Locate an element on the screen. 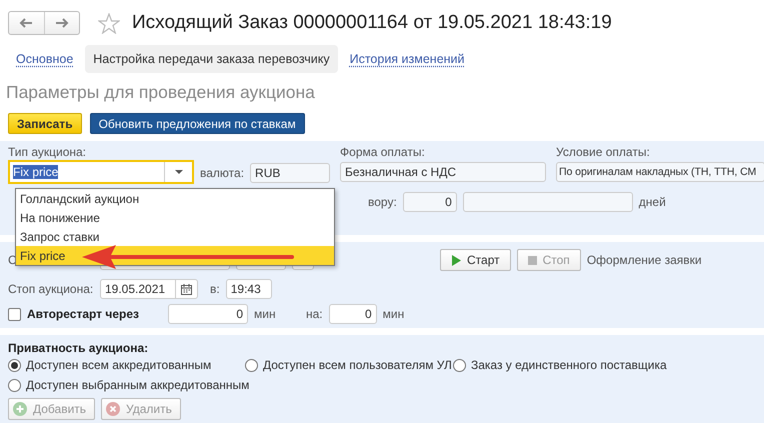 The height and width of the screenshot is (423, 764). autorestart-field: 0 is located at coordinates (208, 314).